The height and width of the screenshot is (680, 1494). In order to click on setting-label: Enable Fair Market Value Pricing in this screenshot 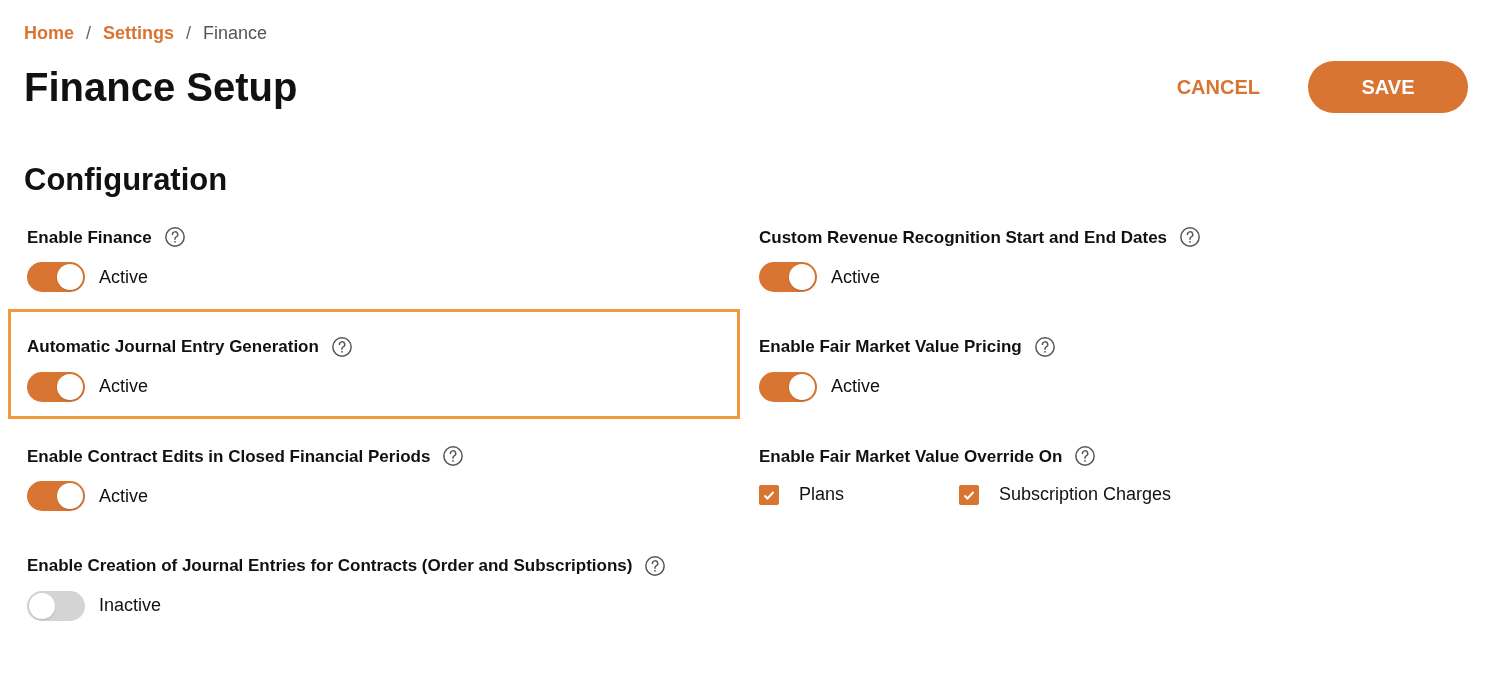, I will do `click(890, 347)`.